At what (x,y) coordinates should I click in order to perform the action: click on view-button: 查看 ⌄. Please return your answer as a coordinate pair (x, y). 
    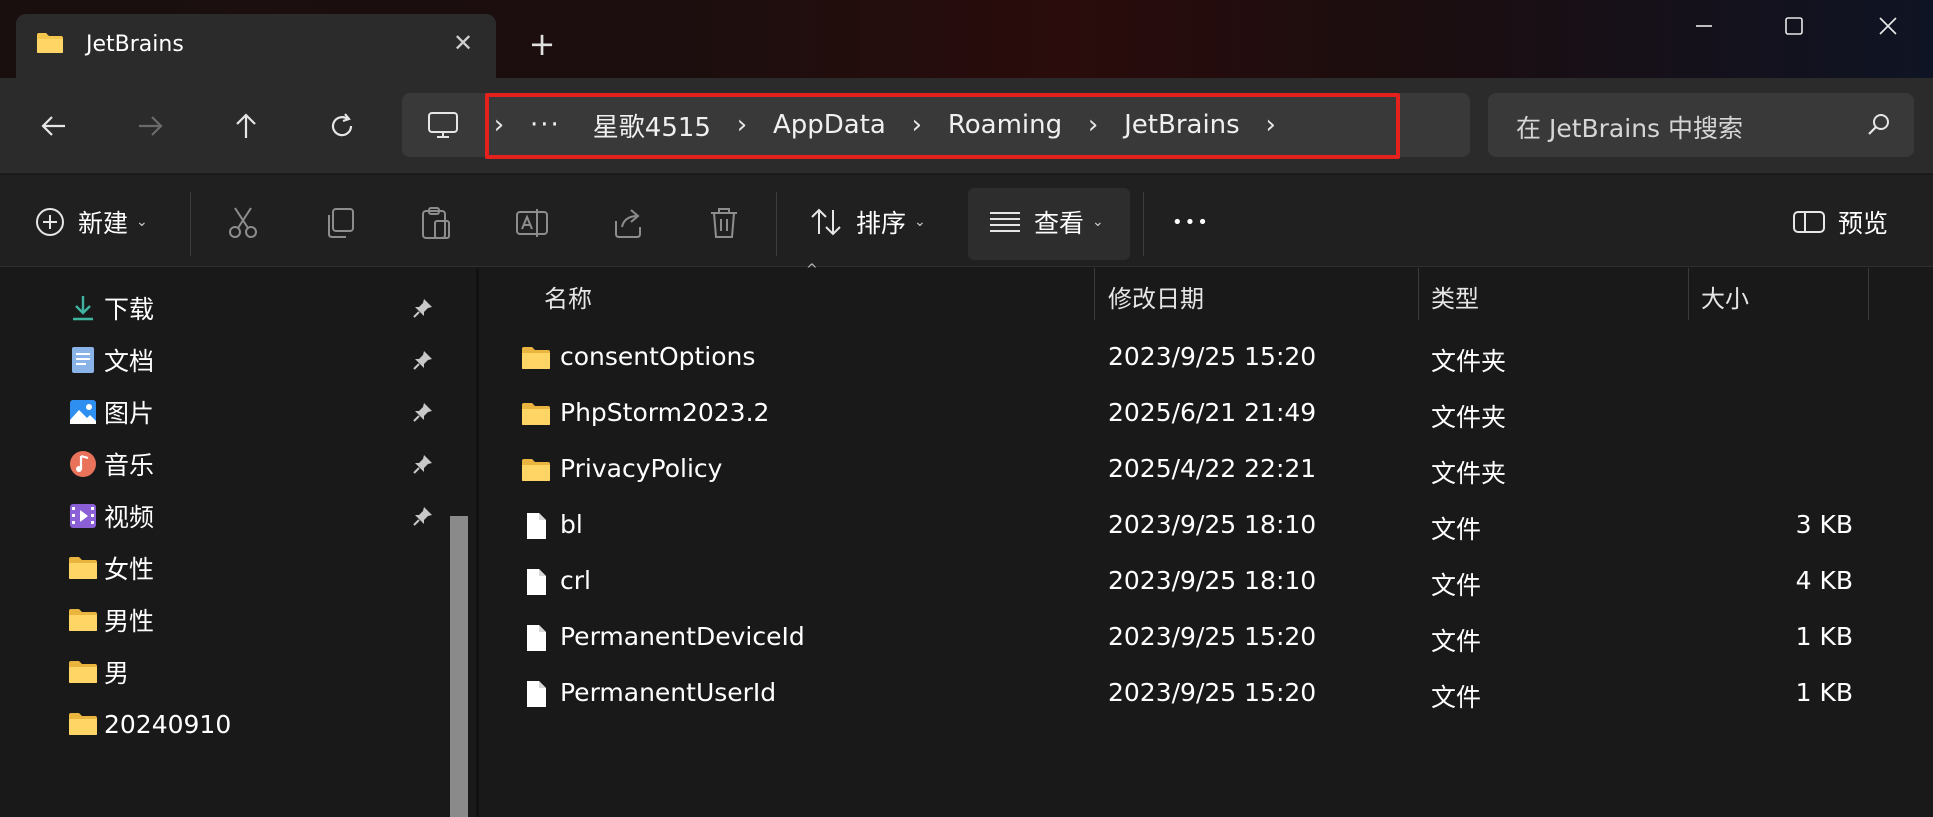
    Looking at the image, I should click on (1046, 222).